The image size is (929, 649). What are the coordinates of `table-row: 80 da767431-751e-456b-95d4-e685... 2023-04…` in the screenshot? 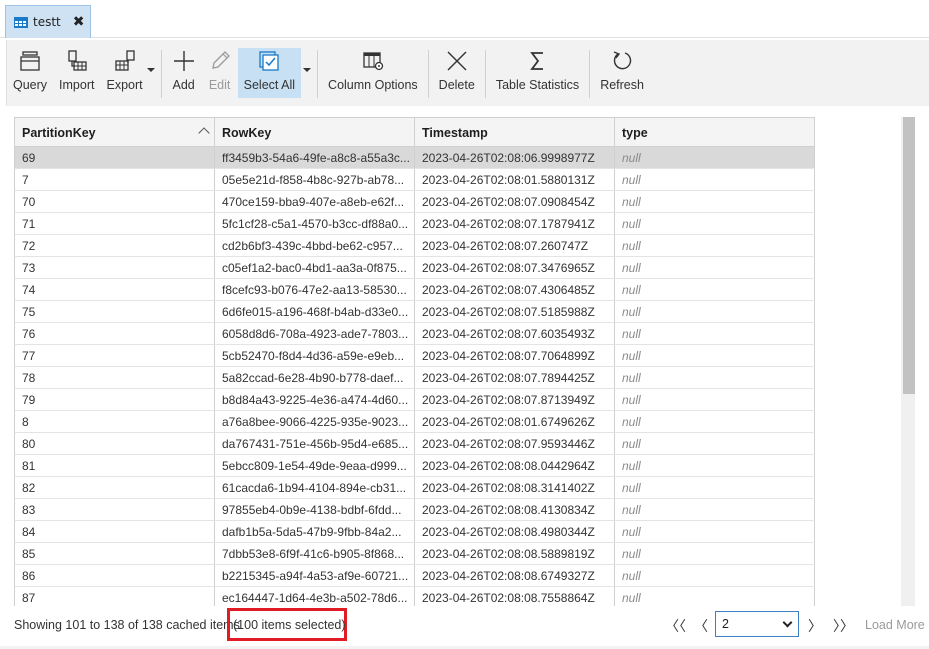 It's located at (414, 444).